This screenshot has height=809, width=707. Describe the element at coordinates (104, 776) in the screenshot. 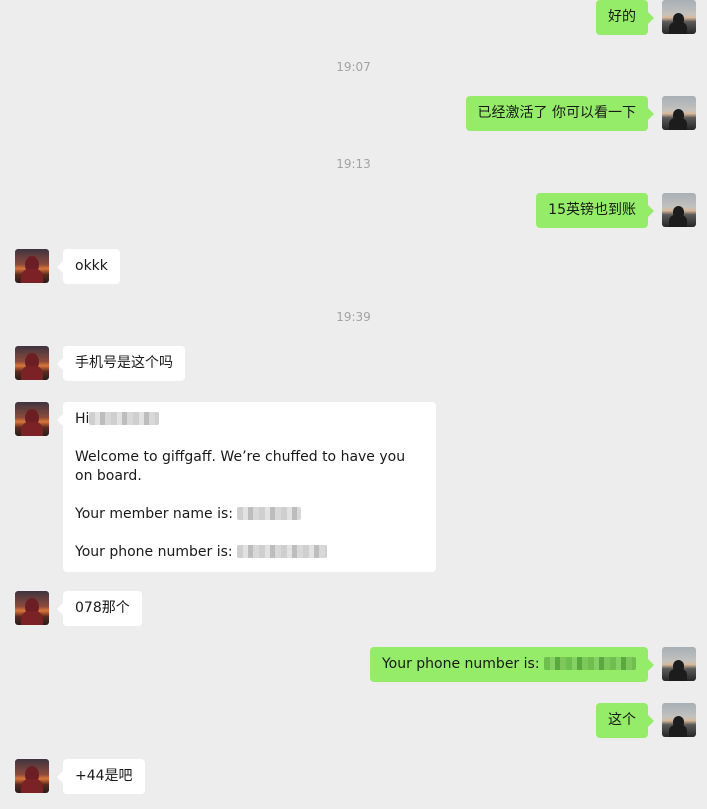

I see `message-text: +44是吧` at that location.